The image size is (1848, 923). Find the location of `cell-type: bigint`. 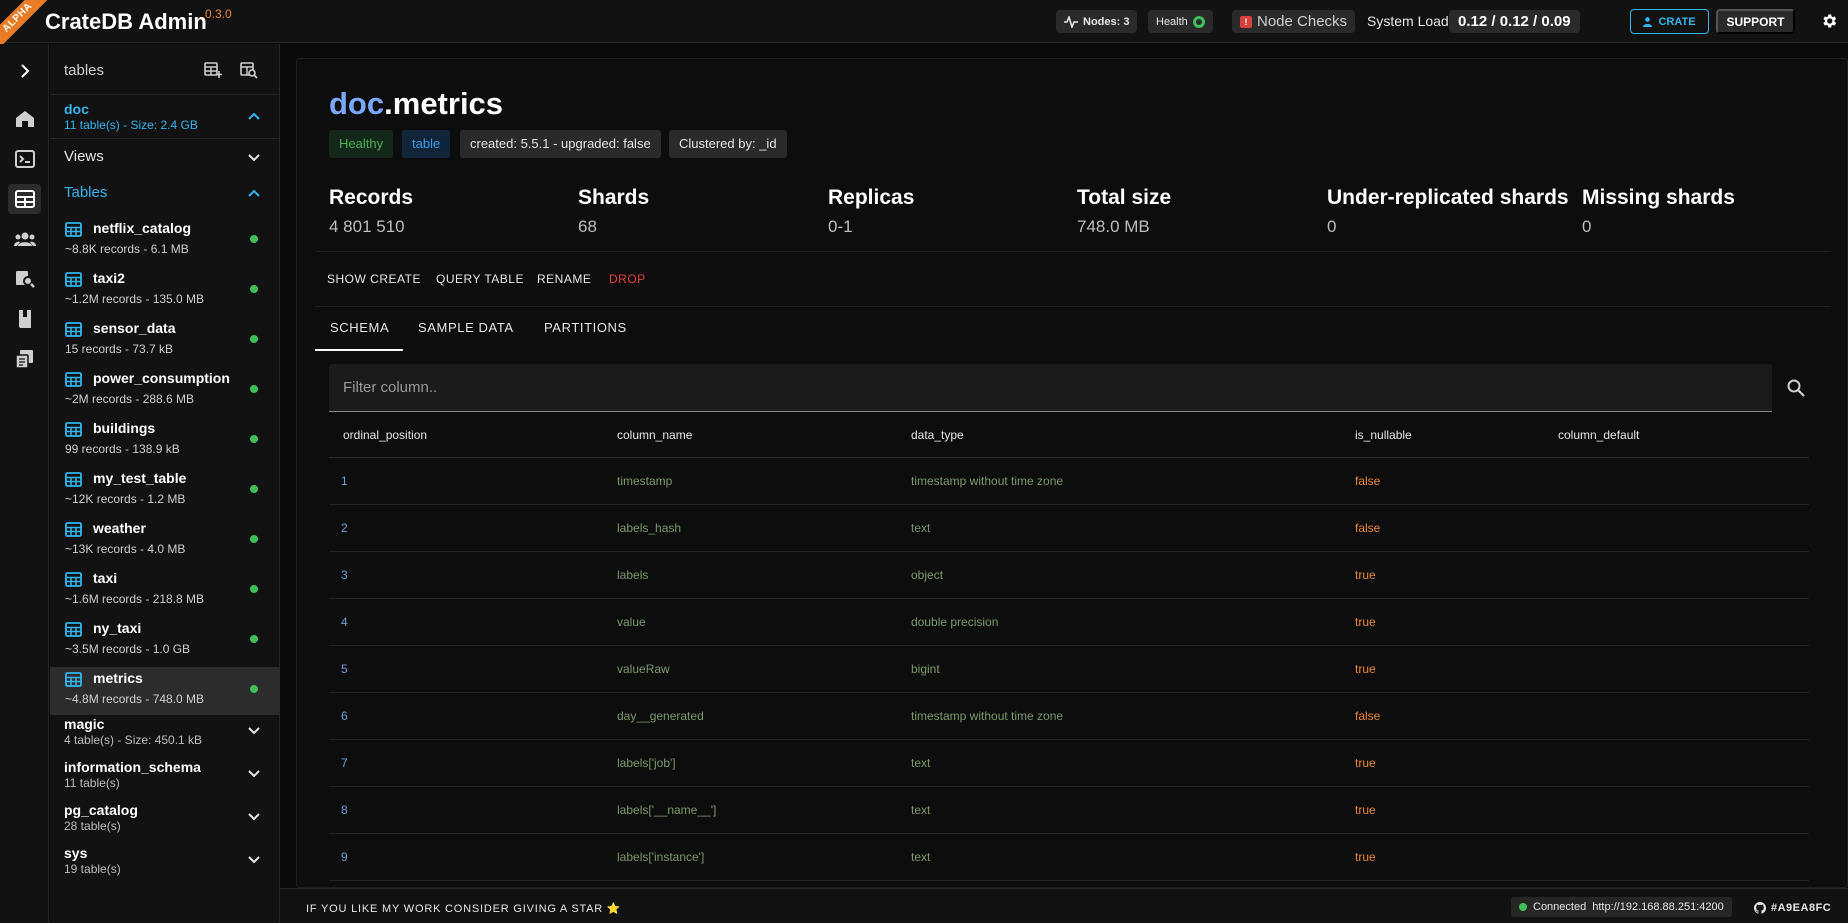

cell-type: bigint is located at coordinates (925, 669).